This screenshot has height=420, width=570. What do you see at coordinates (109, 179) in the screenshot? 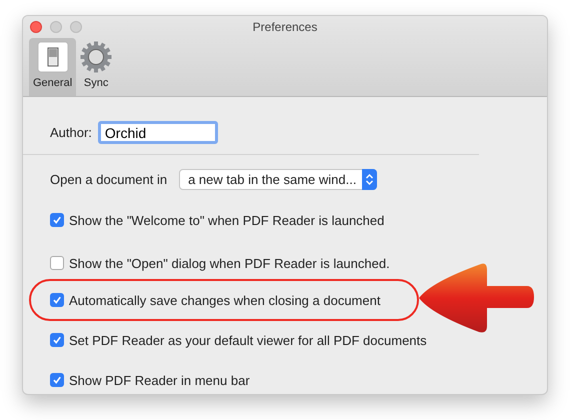
I see `open-document-label: Open a document in` at bounding box center [109, 179].